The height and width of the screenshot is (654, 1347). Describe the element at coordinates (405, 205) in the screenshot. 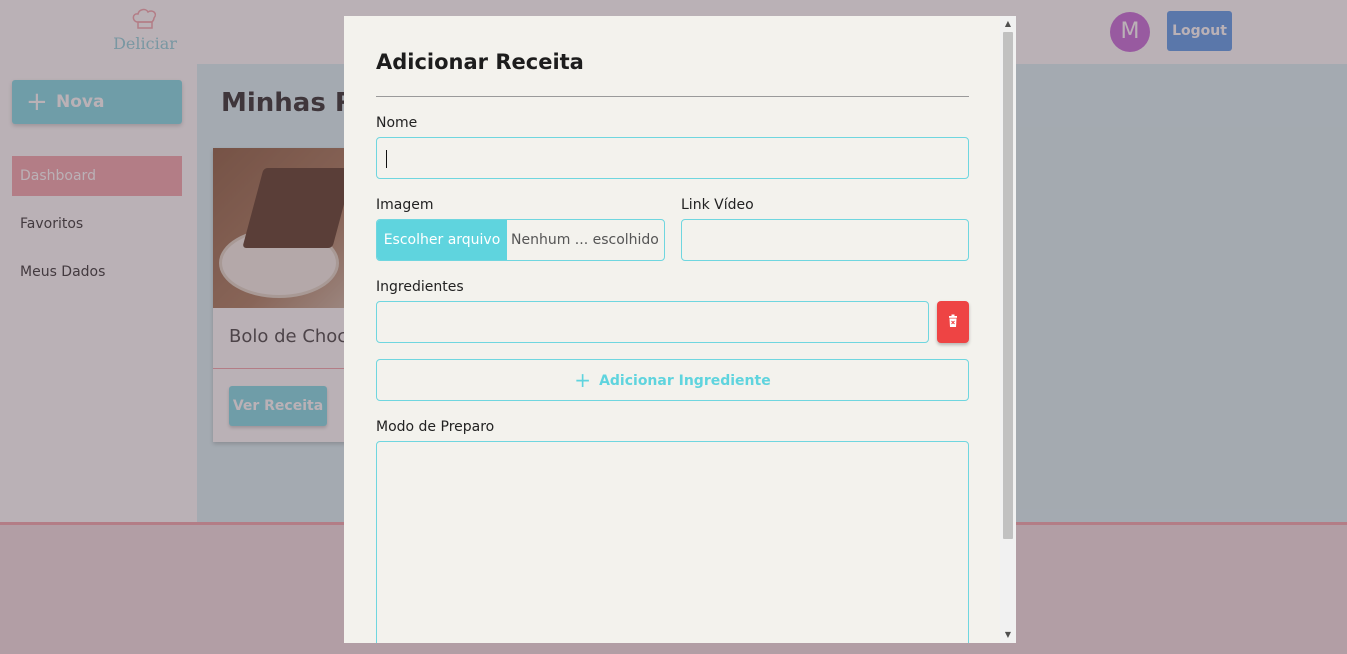

I see `image-label: Imagem` at that location.